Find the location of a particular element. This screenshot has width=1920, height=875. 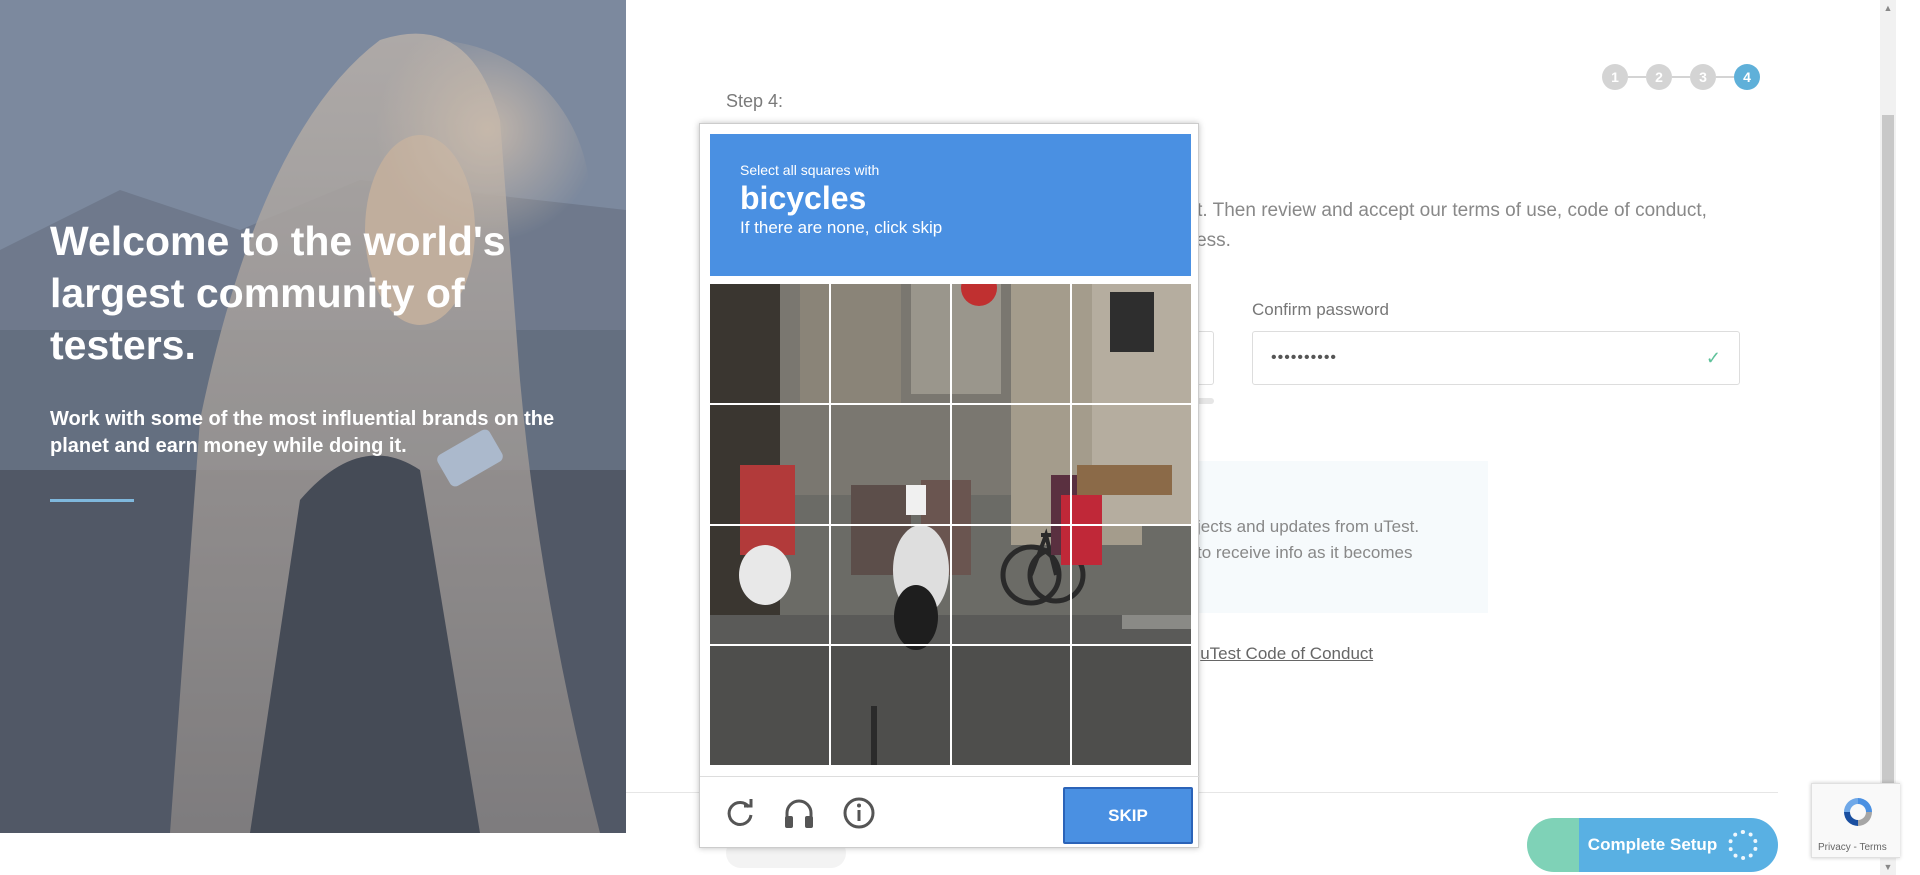

code-of-conduct-link: uTest Code of Conduct is located at coordinates (1286, 653).